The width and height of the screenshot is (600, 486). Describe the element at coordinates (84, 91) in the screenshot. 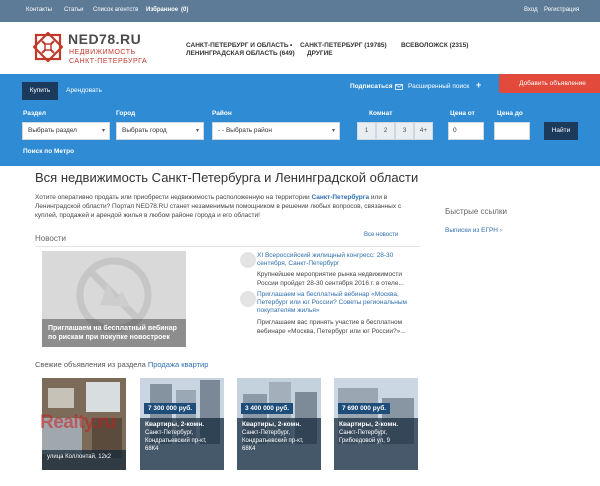

I see `tab-rent: Арендовать` at that location.